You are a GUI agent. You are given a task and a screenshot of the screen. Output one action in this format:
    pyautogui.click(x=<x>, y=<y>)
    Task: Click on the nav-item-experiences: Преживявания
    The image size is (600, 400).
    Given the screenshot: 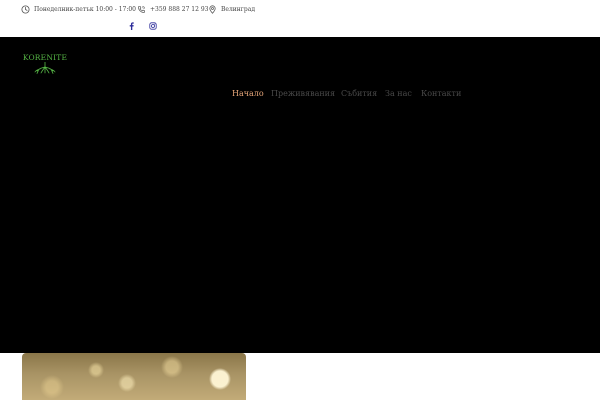 What is the action you would take?
    pyautogui.click(x=303, y=93)
    